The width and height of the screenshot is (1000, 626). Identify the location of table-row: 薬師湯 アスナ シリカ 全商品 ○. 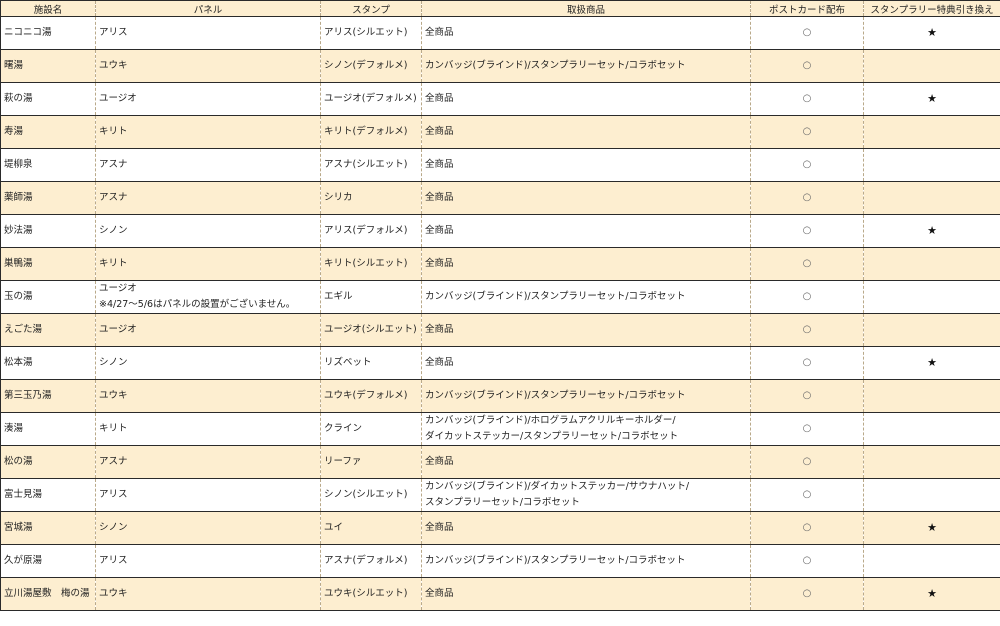
(500, 198).